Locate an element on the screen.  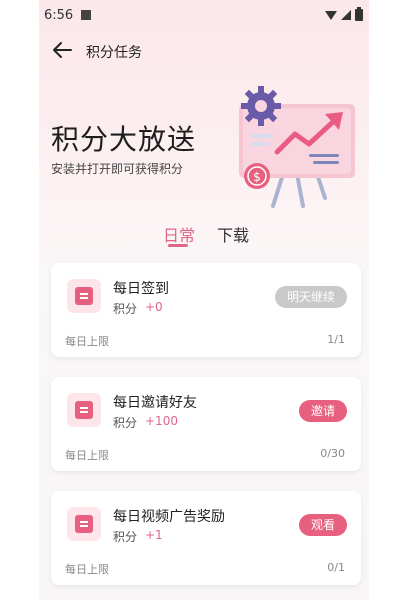
page-title: 积分任务 is located at coordinates (114, 53).